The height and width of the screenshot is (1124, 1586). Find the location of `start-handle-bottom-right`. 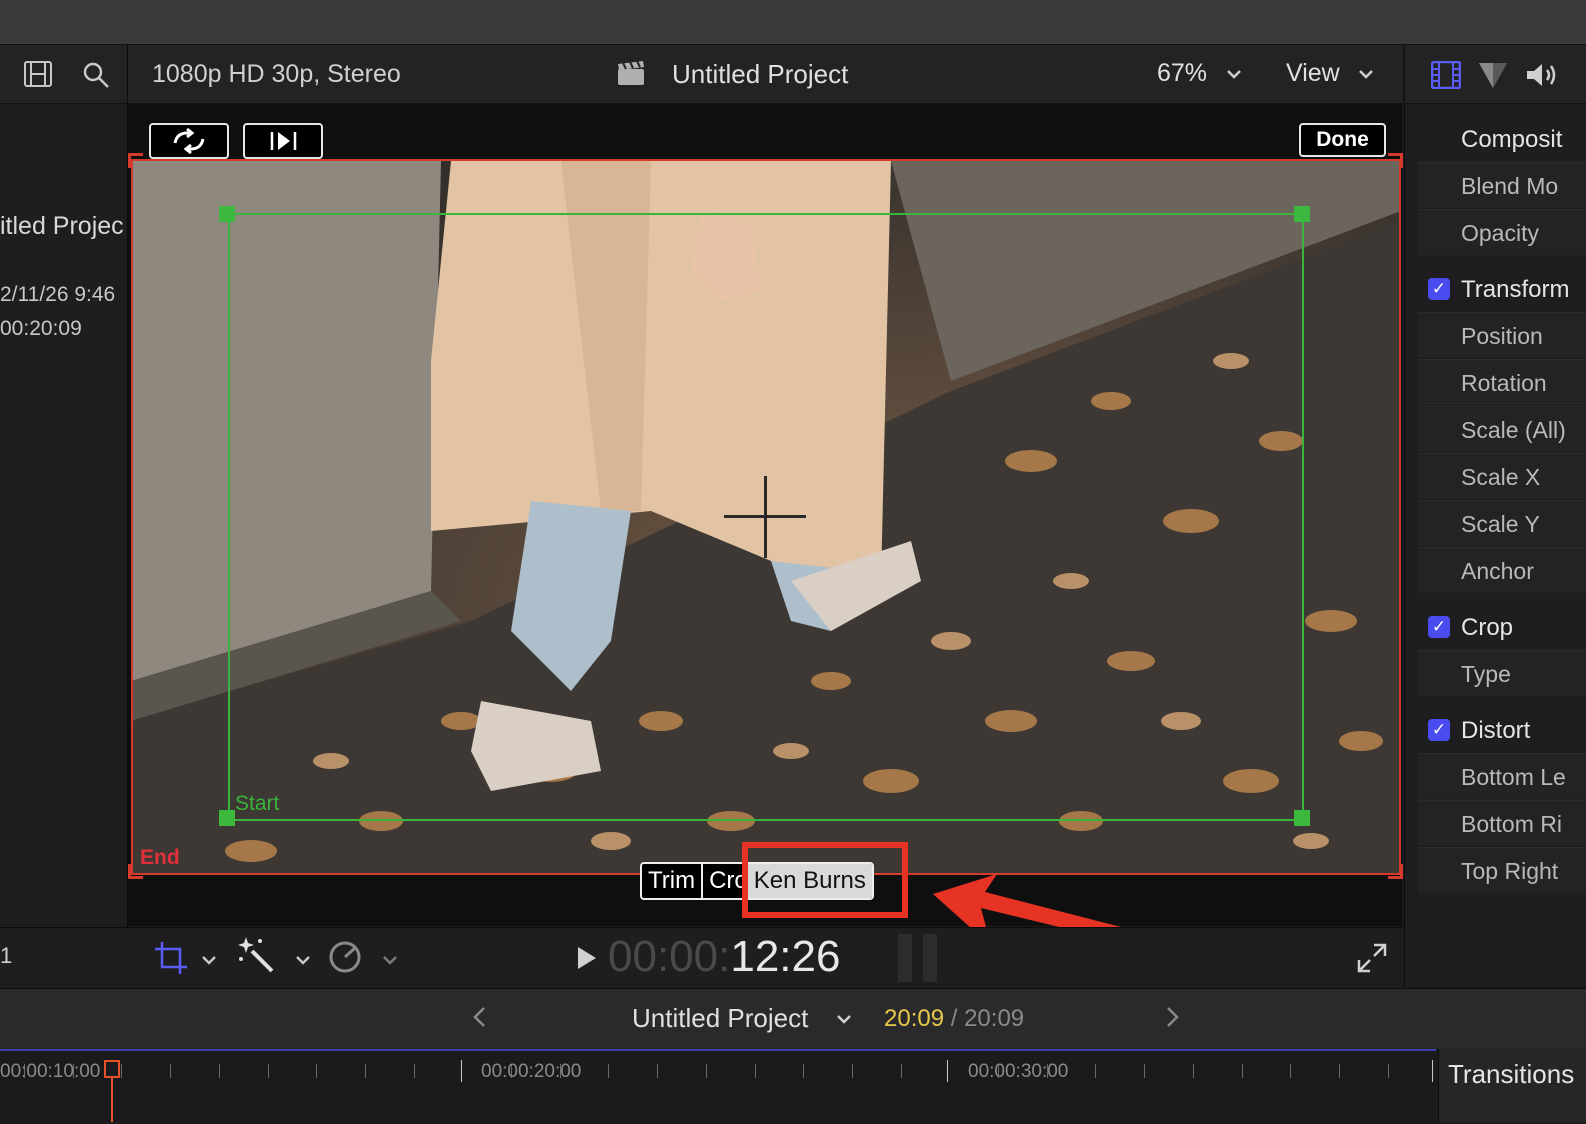

start-handle-bottom-right is located at coordinates (1302, 818).